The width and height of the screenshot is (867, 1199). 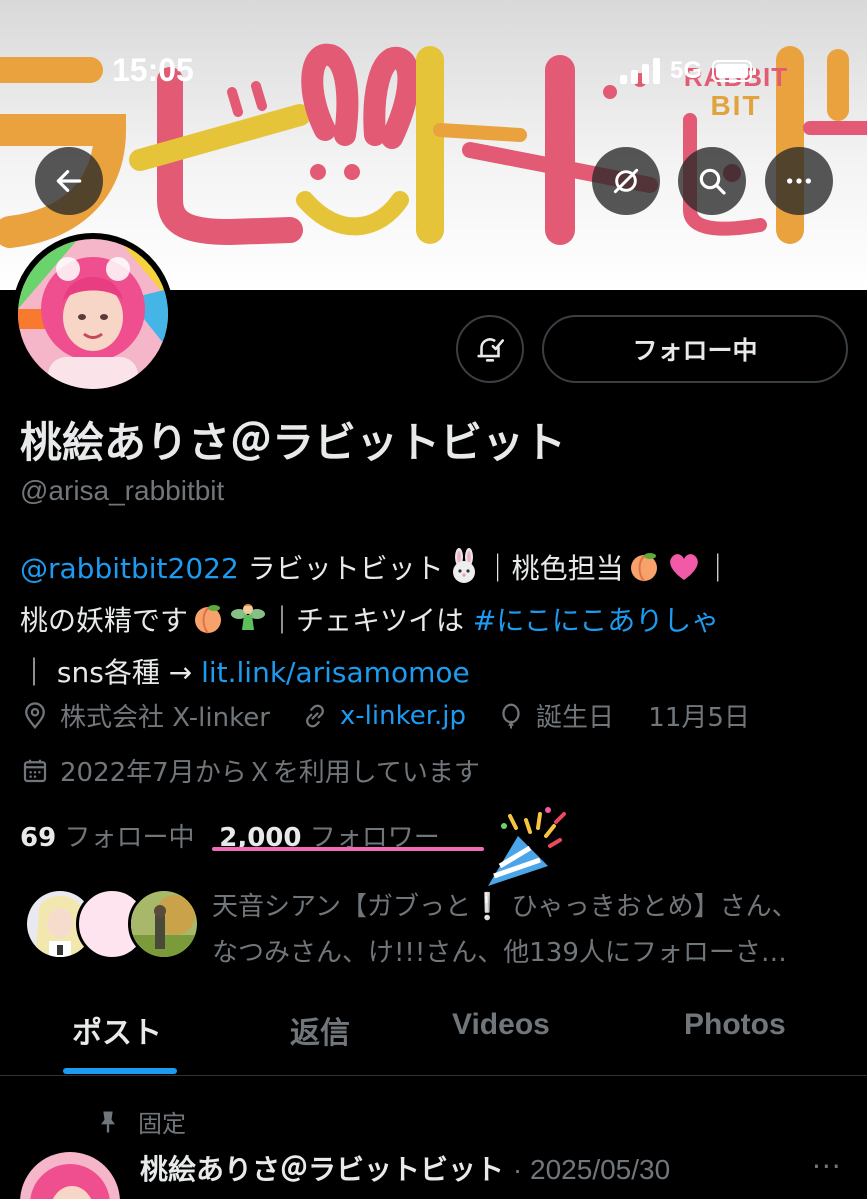 I want to click on post-date: · 2025/05/30, so click(x=591, y=1169).